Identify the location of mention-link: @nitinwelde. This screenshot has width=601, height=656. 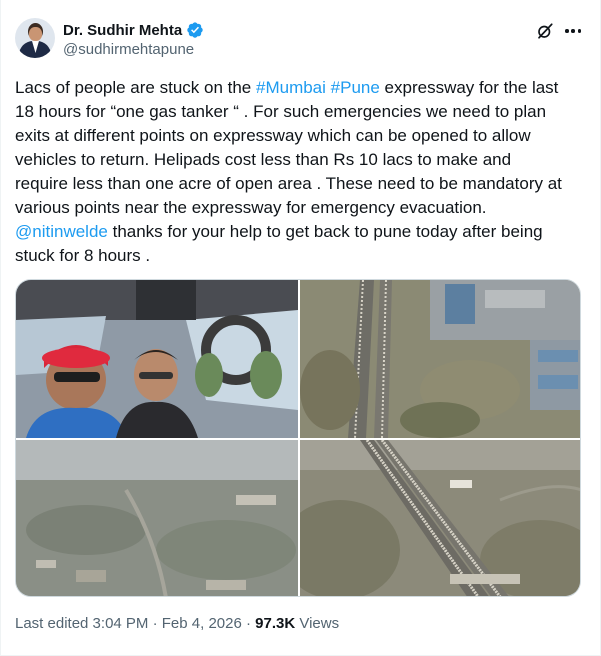
(61, 231).